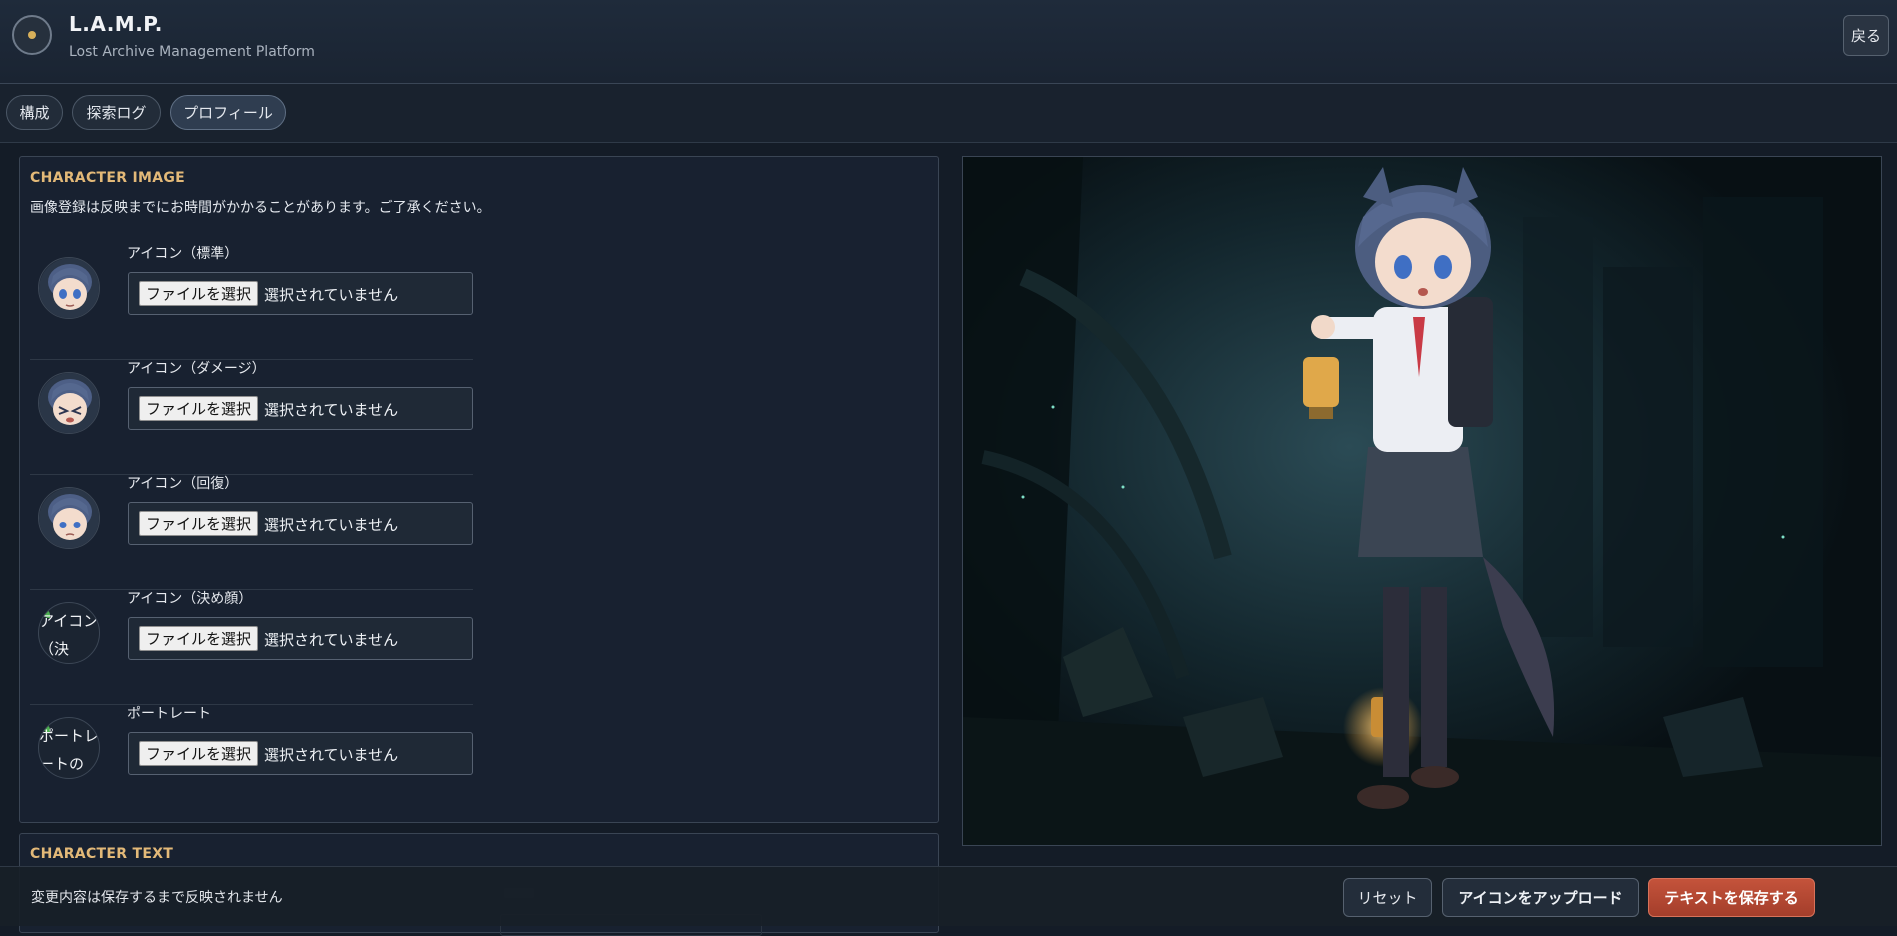  Describe the element at coordinates (169, 714) in the screenshot. I see `portrait-label: ポートレート` at that location.